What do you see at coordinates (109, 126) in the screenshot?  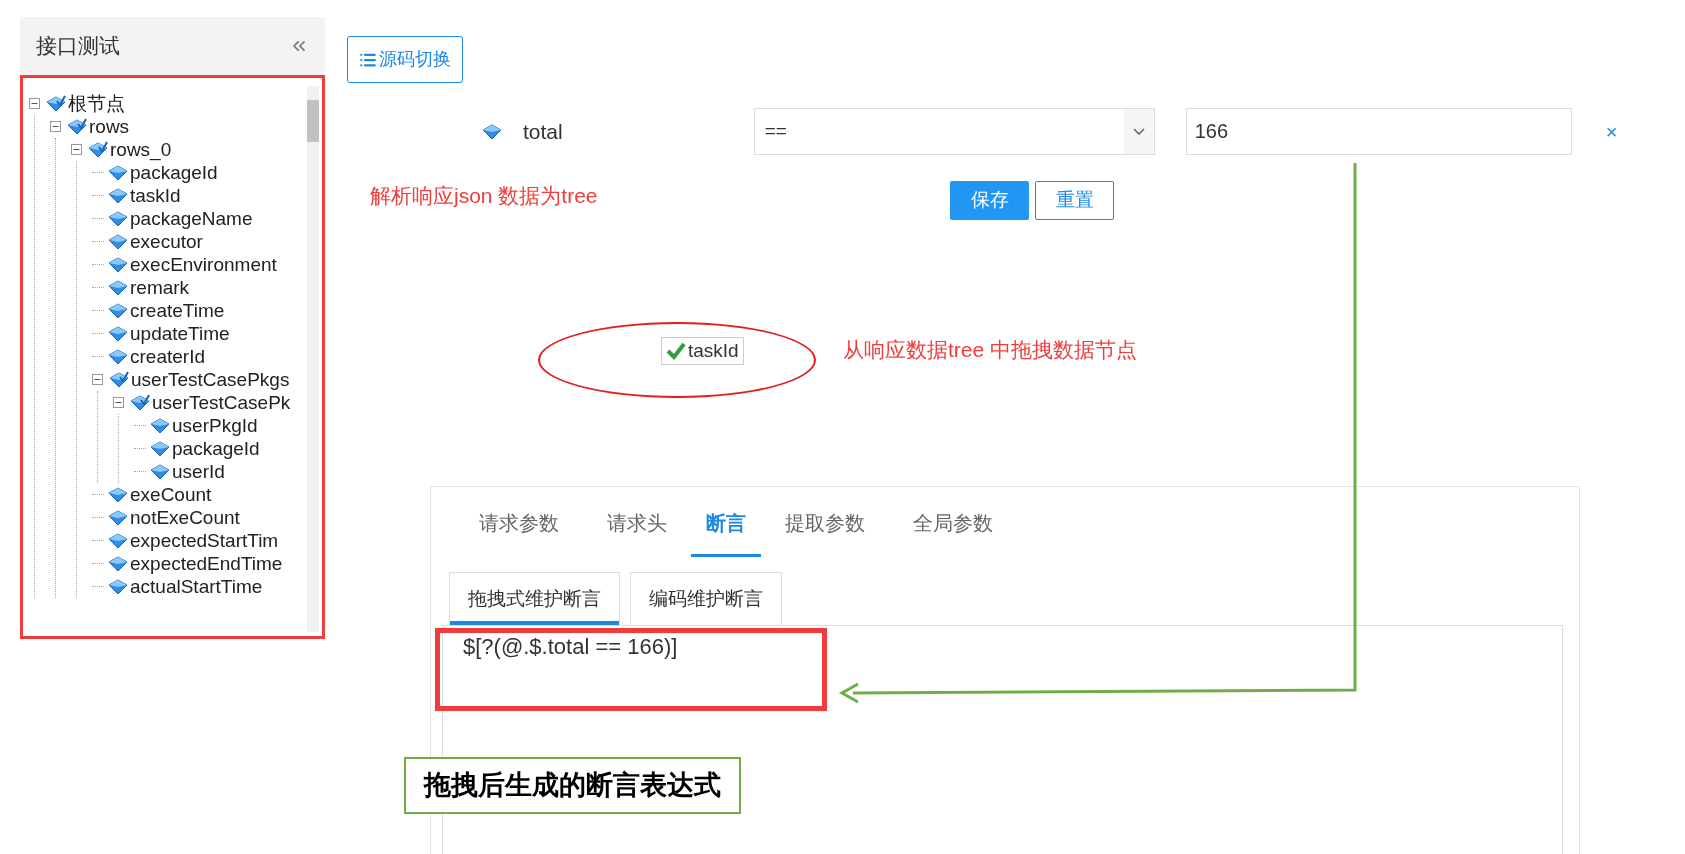 I see `tree-node-label: rows` at bounding box center [109, 126].